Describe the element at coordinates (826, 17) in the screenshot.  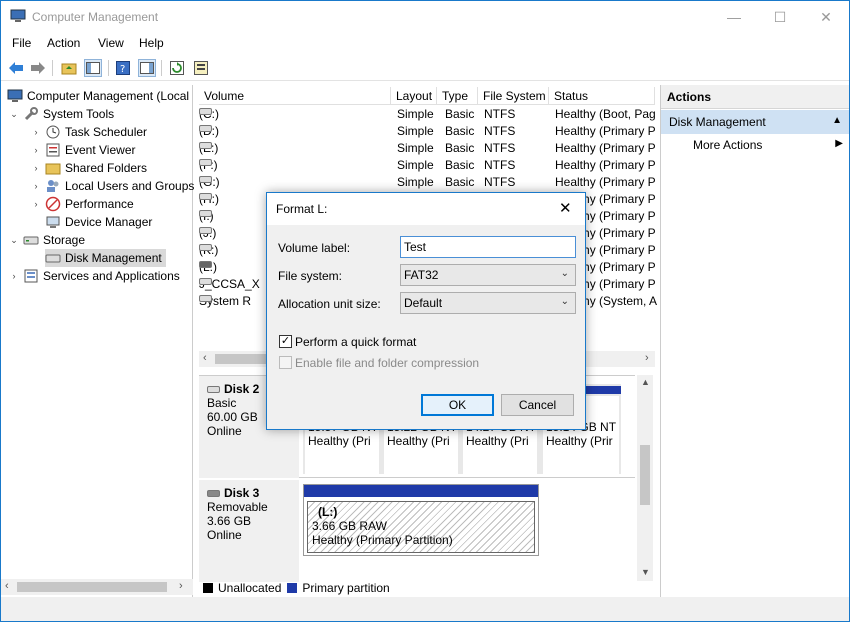
I see `close-button: ✕` at that location.